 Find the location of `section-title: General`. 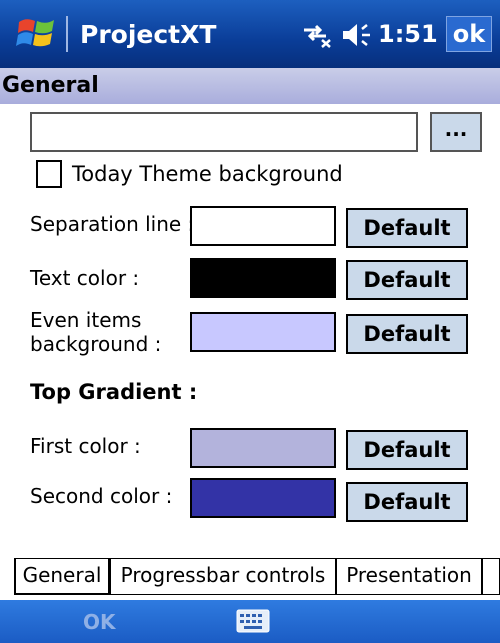

section-title: General is located at coordinates (50, 85).